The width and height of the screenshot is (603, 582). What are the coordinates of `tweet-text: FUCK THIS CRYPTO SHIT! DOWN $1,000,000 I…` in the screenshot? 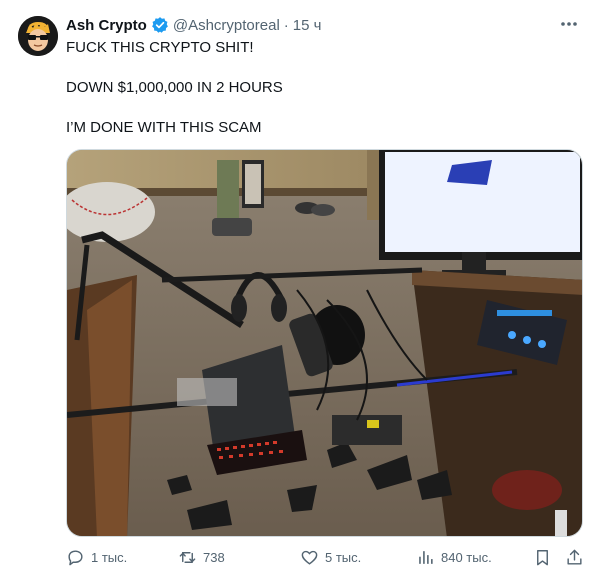 It's located at (321, 88).